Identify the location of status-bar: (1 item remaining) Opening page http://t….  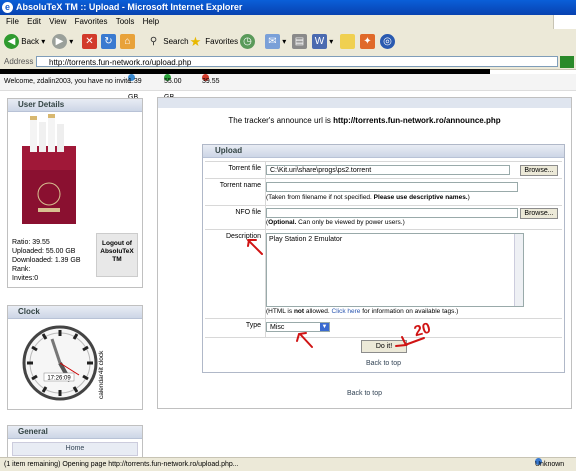
(288, 464).